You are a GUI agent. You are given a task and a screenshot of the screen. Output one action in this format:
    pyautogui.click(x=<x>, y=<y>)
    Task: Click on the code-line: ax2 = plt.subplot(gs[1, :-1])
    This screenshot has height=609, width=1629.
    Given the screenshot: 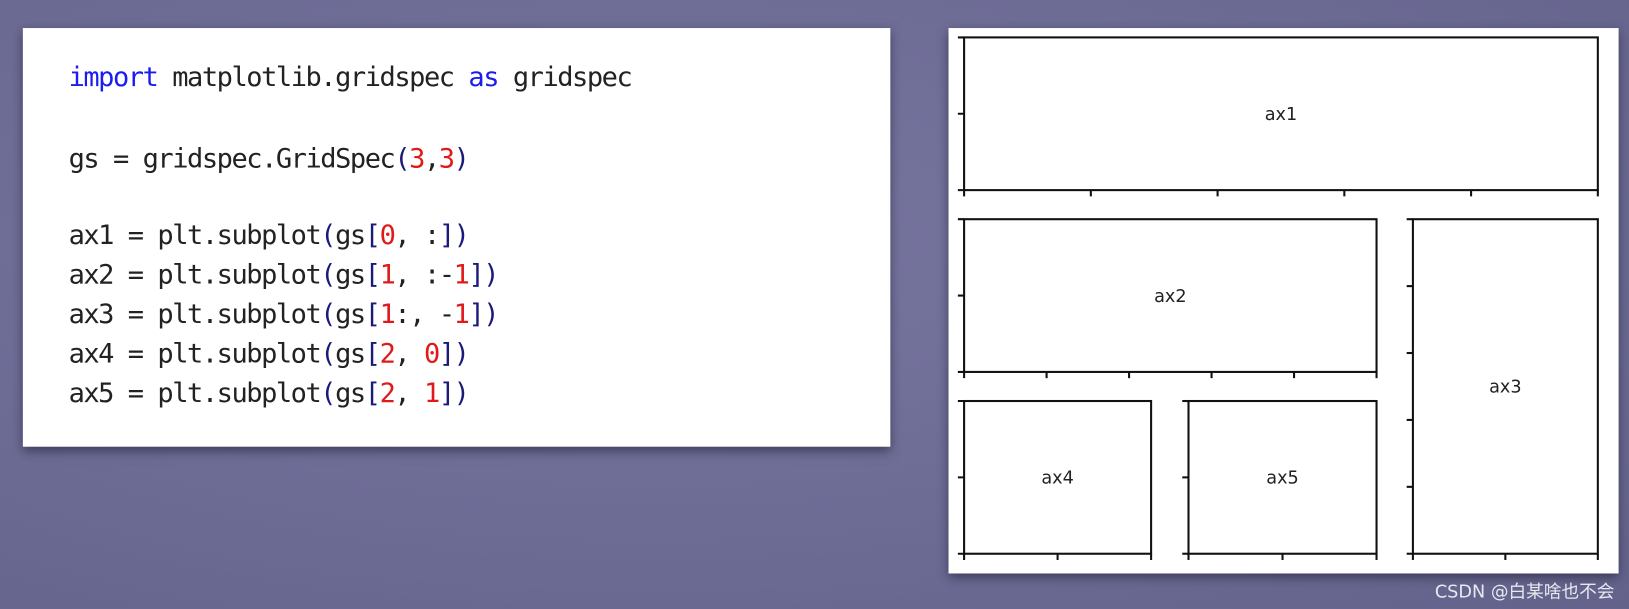 What is the action you would take?
    pyautogui.click(x=284, y=275)
    